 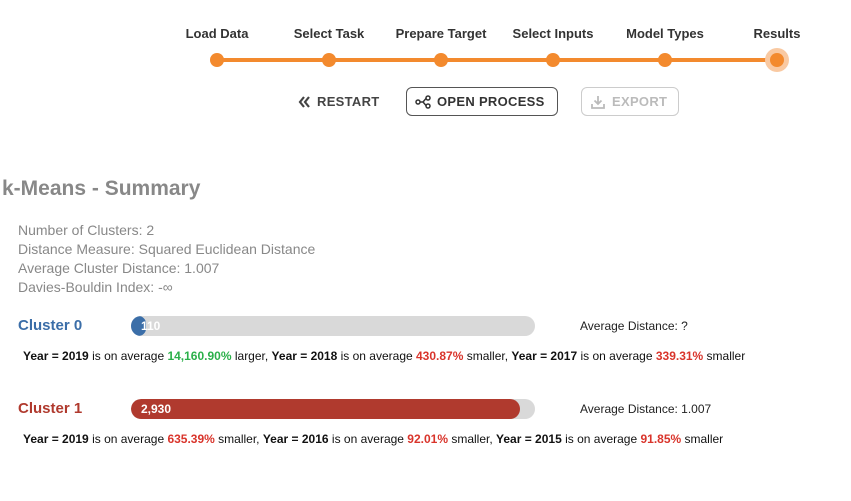 I want to click on step-dot-select-inputs, so click(x=553, y=60).